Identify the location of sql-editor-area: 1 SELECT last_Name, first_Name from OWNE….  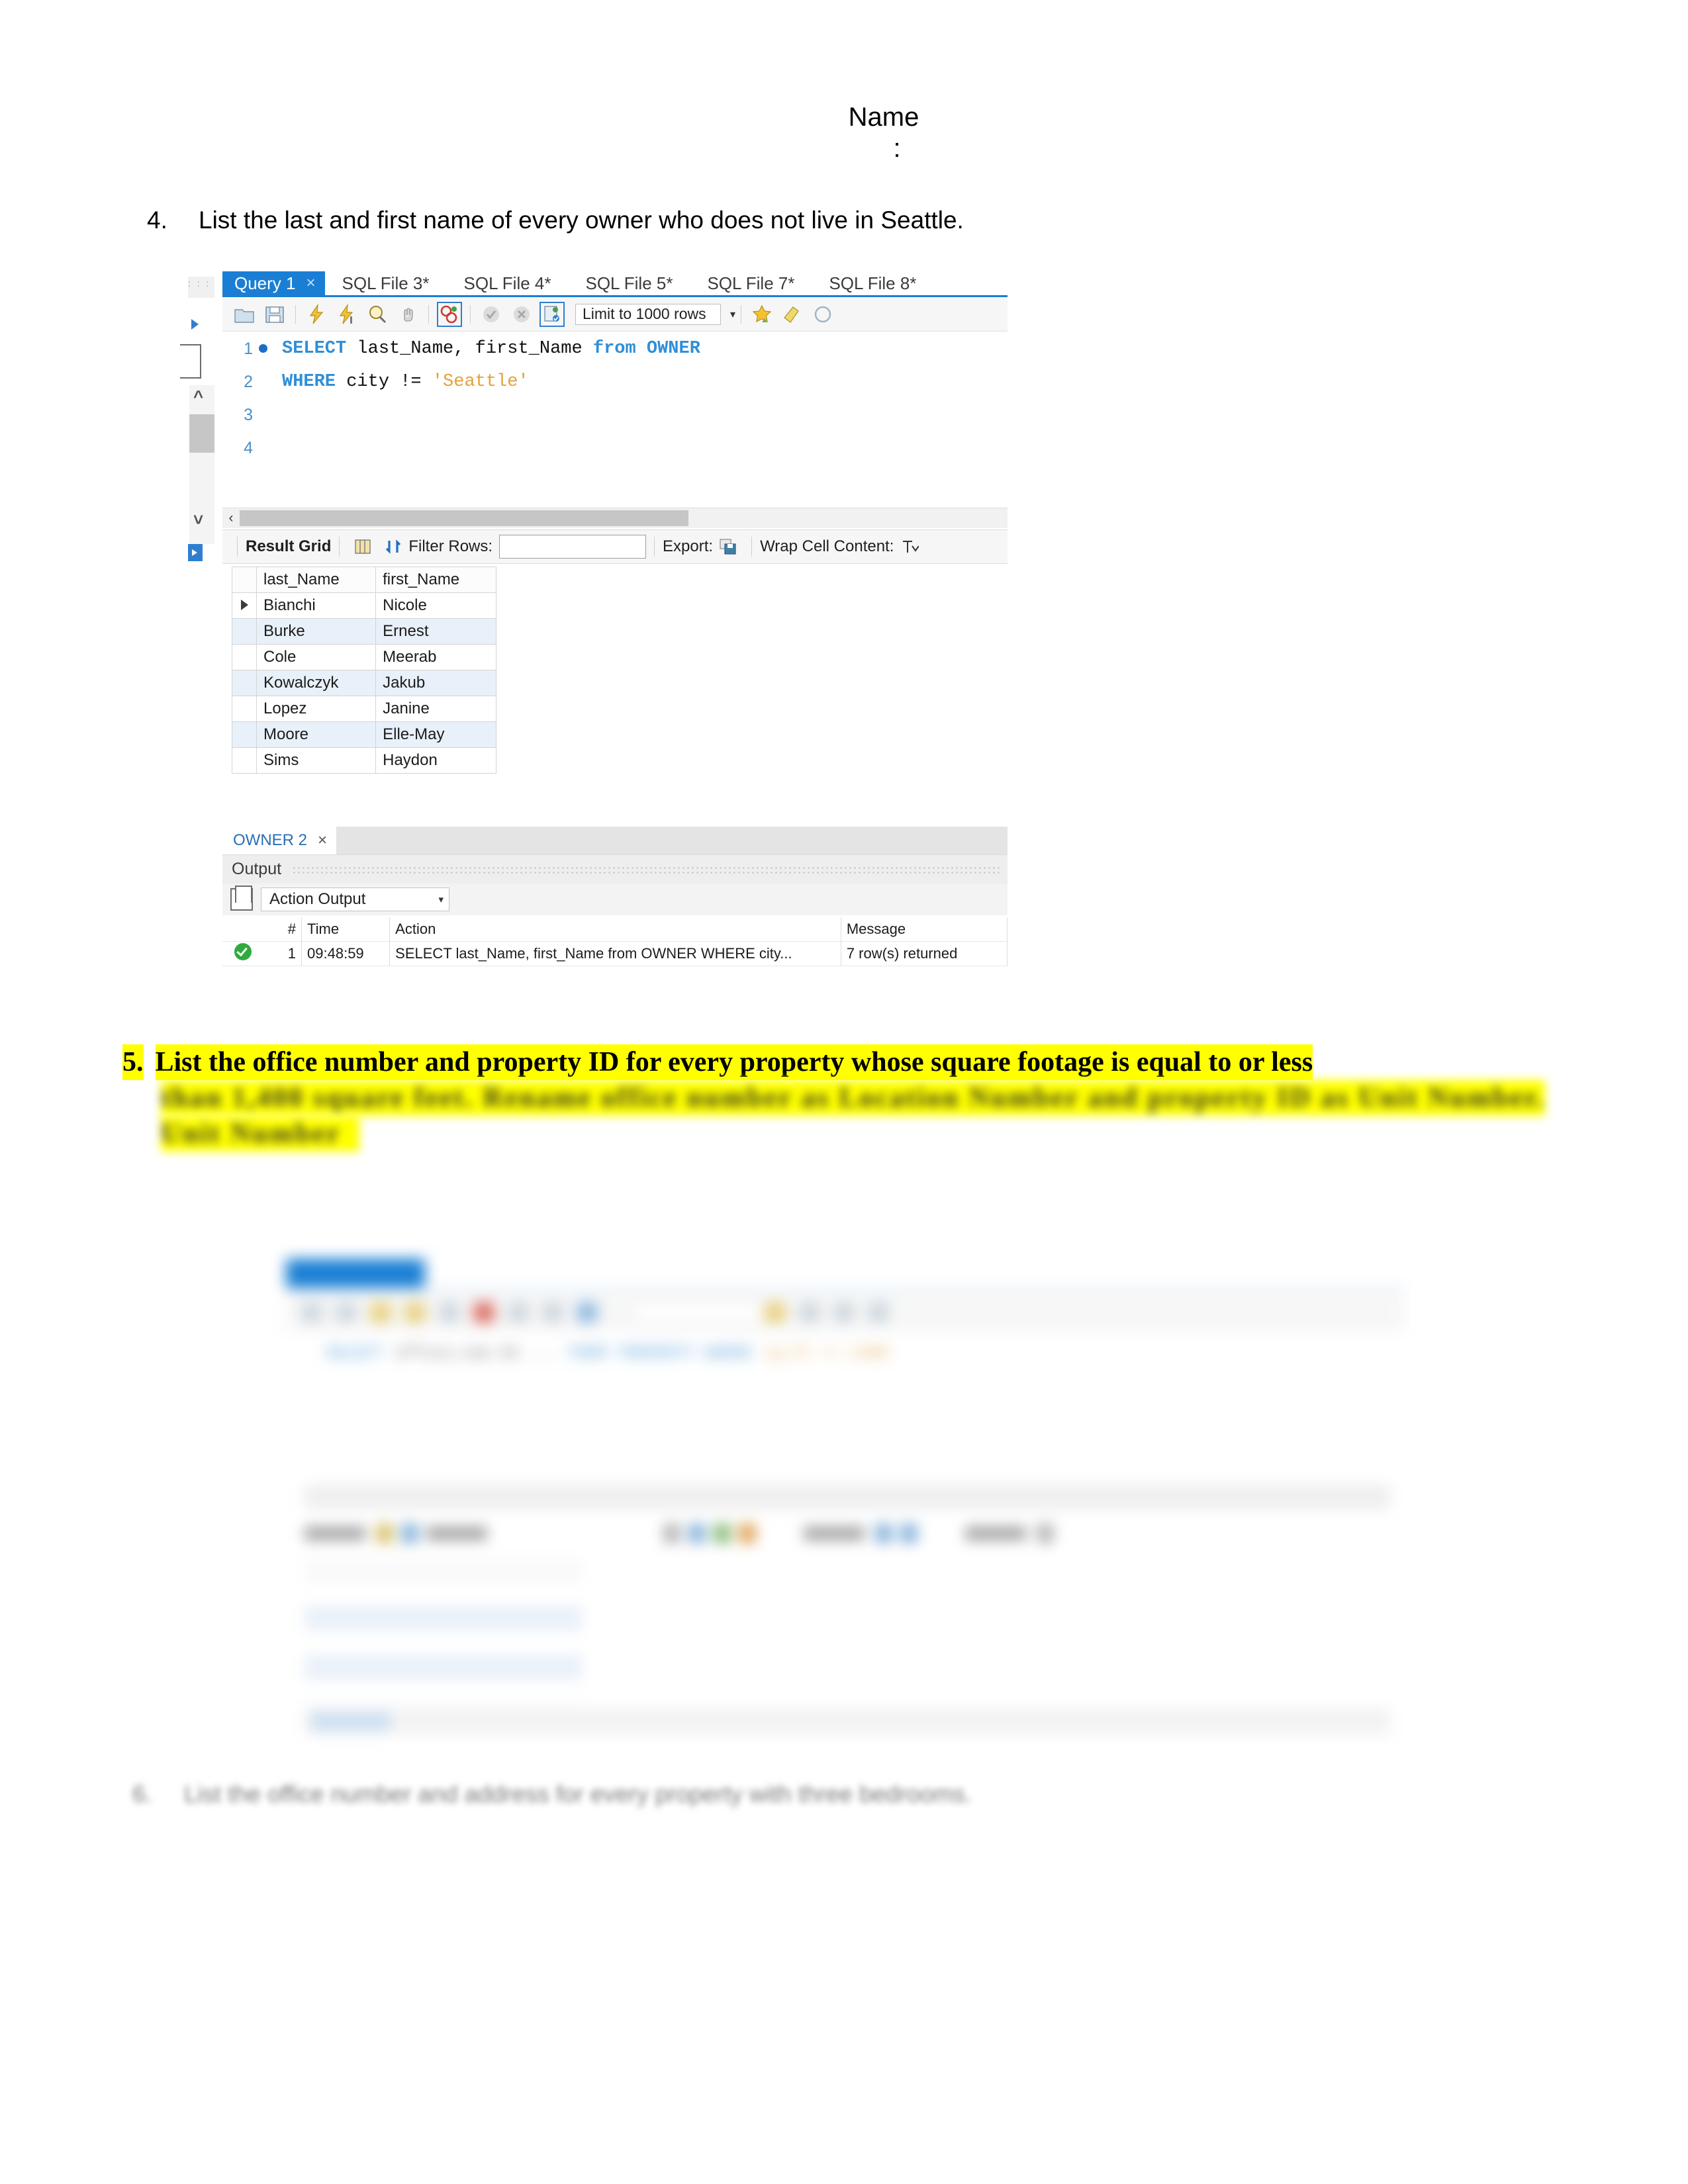
(615, 420).